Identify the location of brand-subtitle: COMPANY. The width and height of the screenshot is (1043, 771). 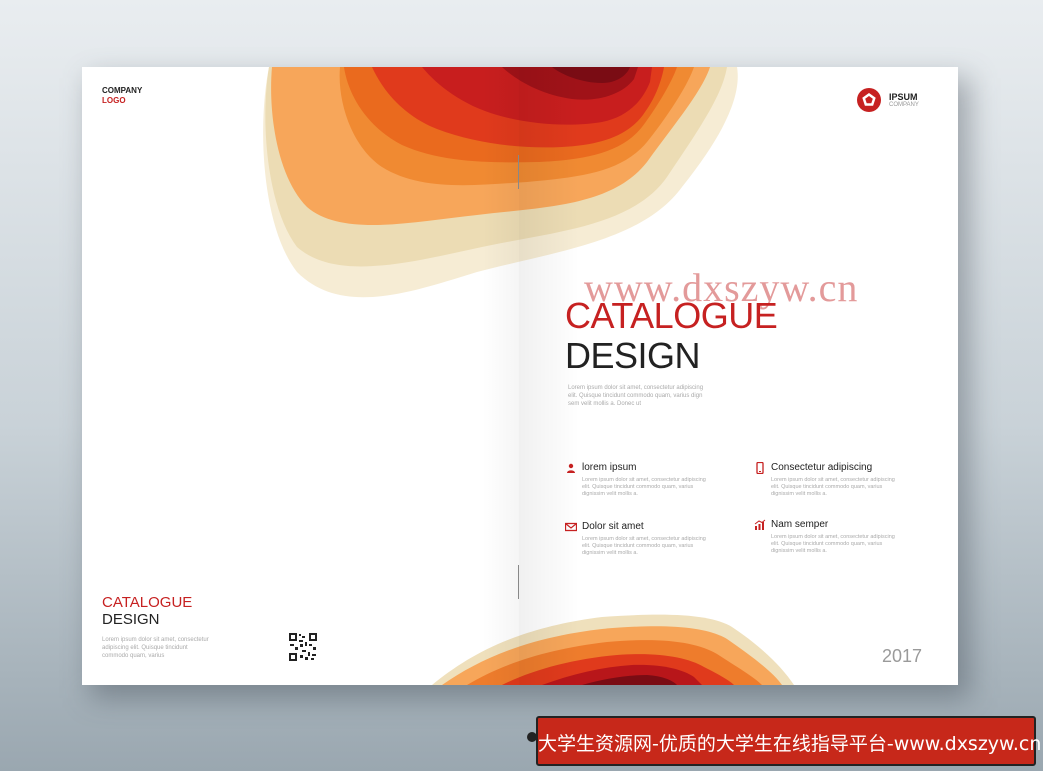
(904, 105).